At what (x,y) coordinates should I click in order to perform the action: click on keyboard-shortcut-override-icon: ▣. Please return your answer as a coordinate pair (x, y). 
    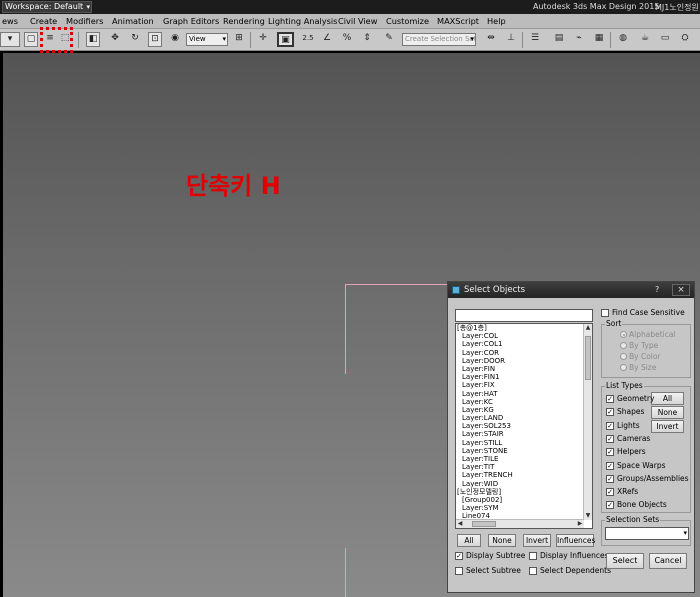
    Looking at the image, I should click on (285, 39).